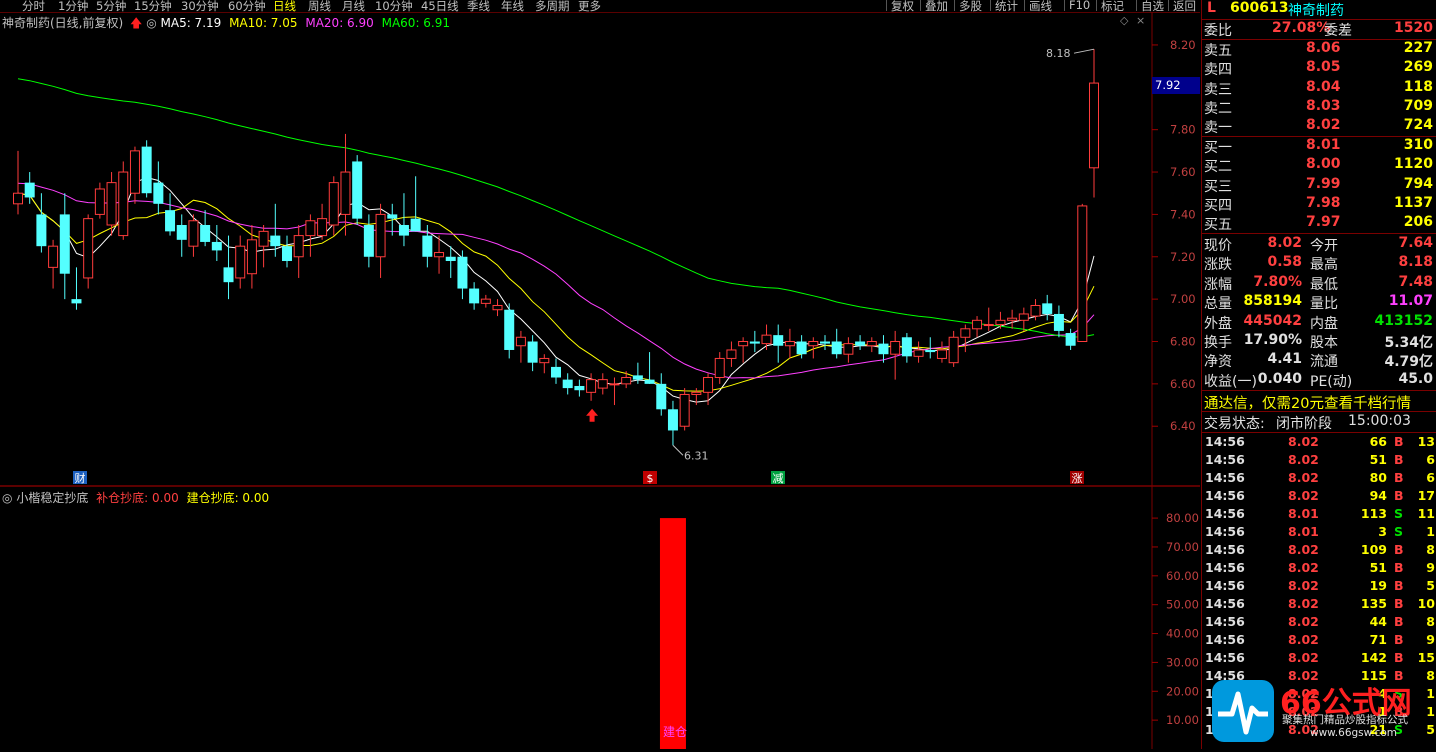 The image size is (1436, 752). Describe the element at coordinates (1319, 185) in the screenshot. I see `bid-row: 买三 7.99 794` at that location.